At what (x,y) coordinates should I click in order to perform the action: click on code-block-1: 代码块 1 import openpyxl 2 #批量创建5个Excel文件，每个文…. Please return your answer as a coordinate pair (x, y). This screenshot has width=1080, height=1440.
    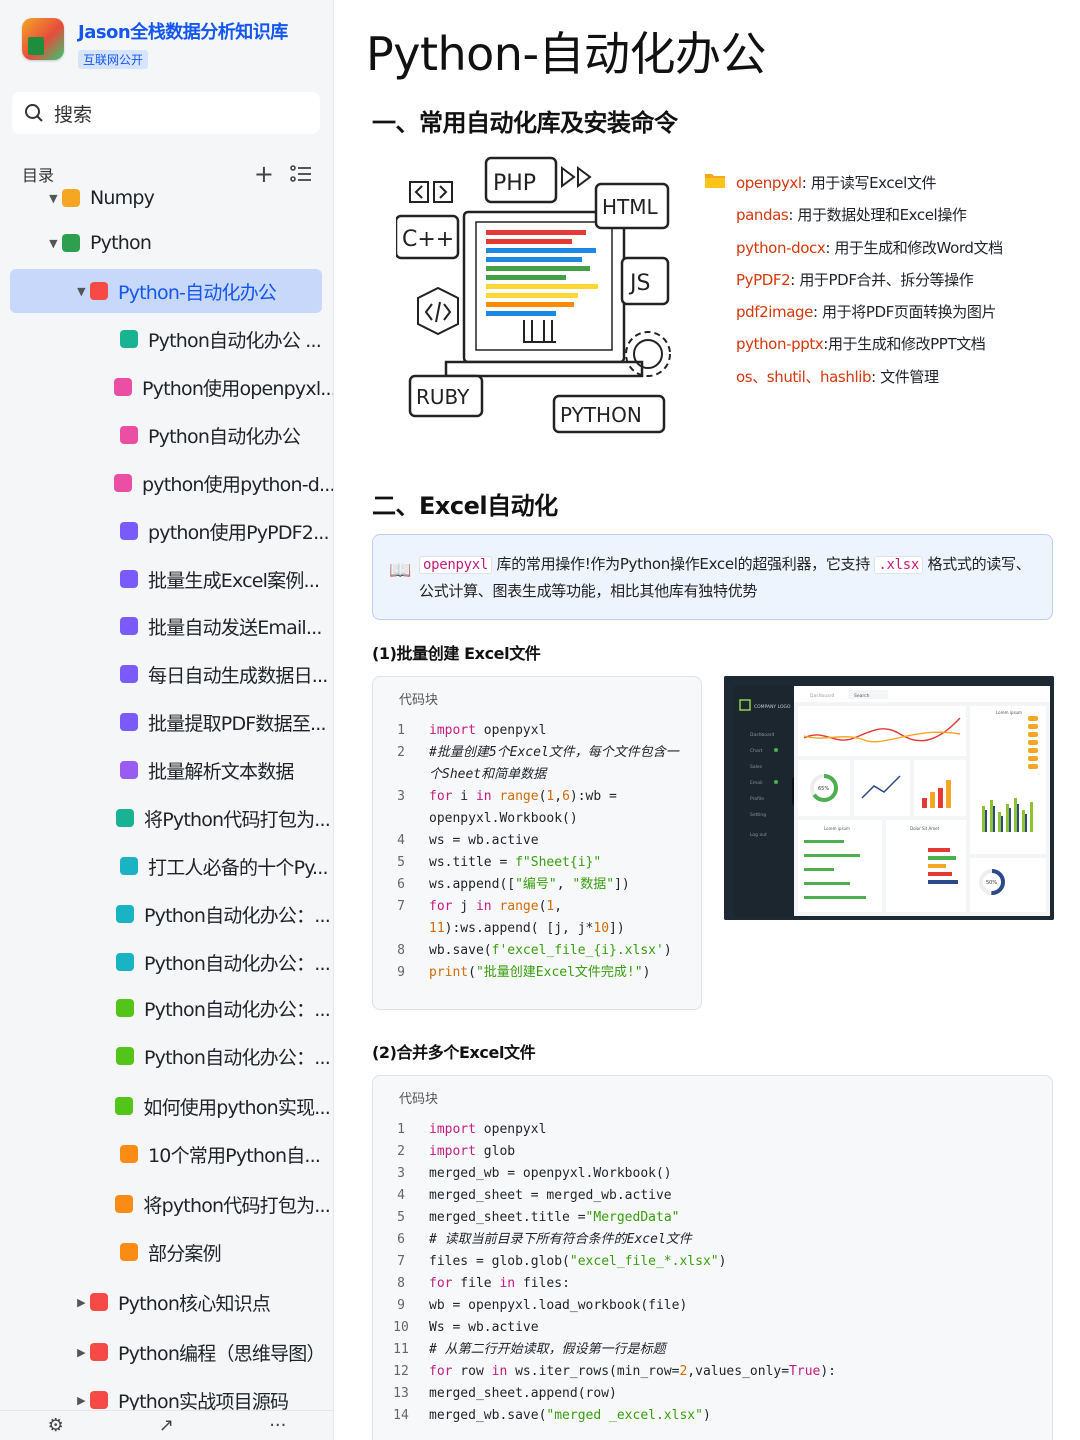
    Looking at the image, I should click on (537, 843).